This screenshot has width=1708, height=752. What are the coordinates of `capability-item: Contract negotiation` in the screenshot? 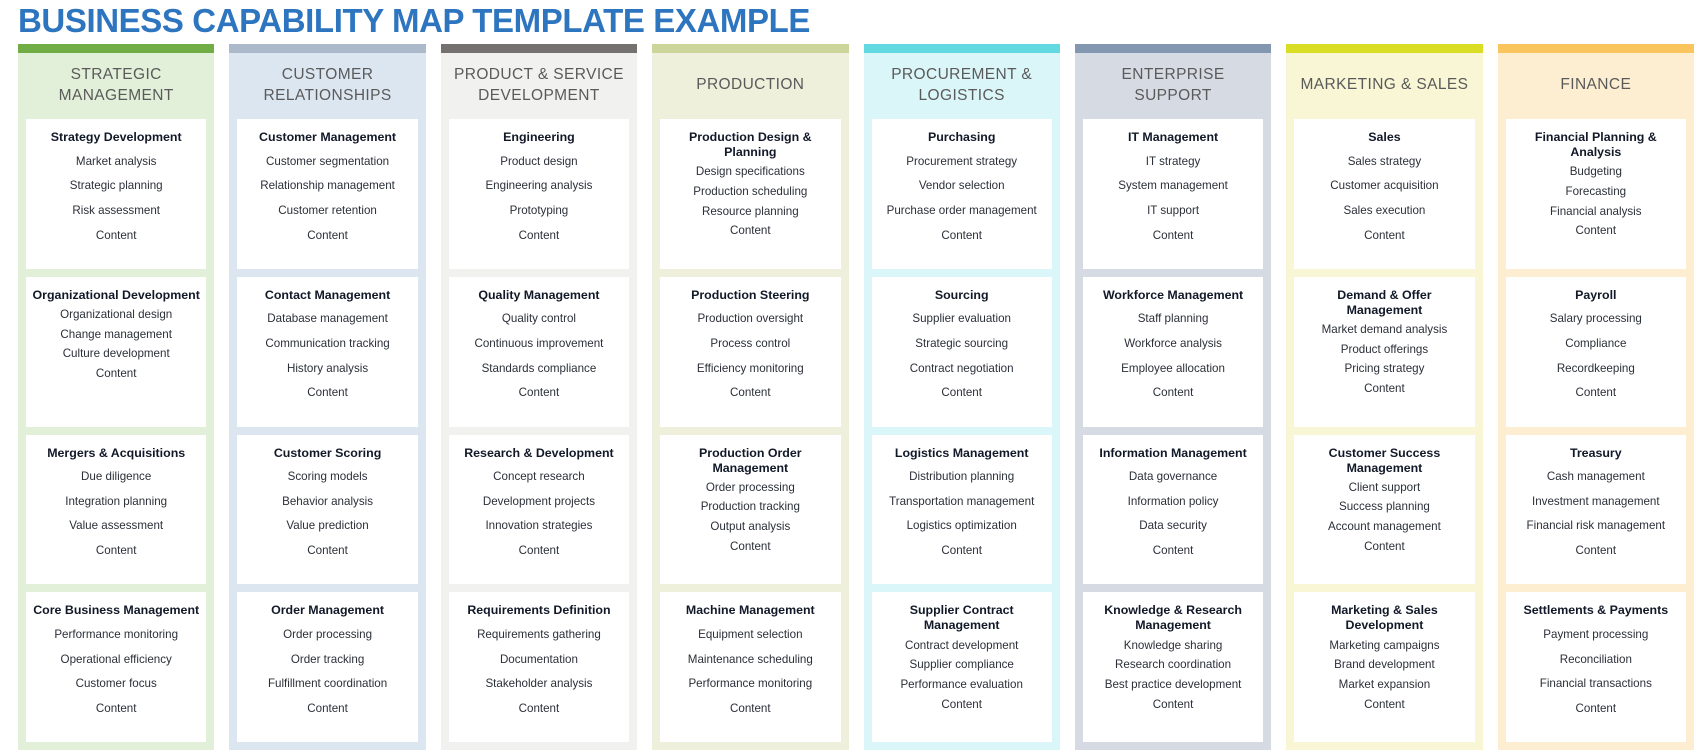 It's located at (962, 368).